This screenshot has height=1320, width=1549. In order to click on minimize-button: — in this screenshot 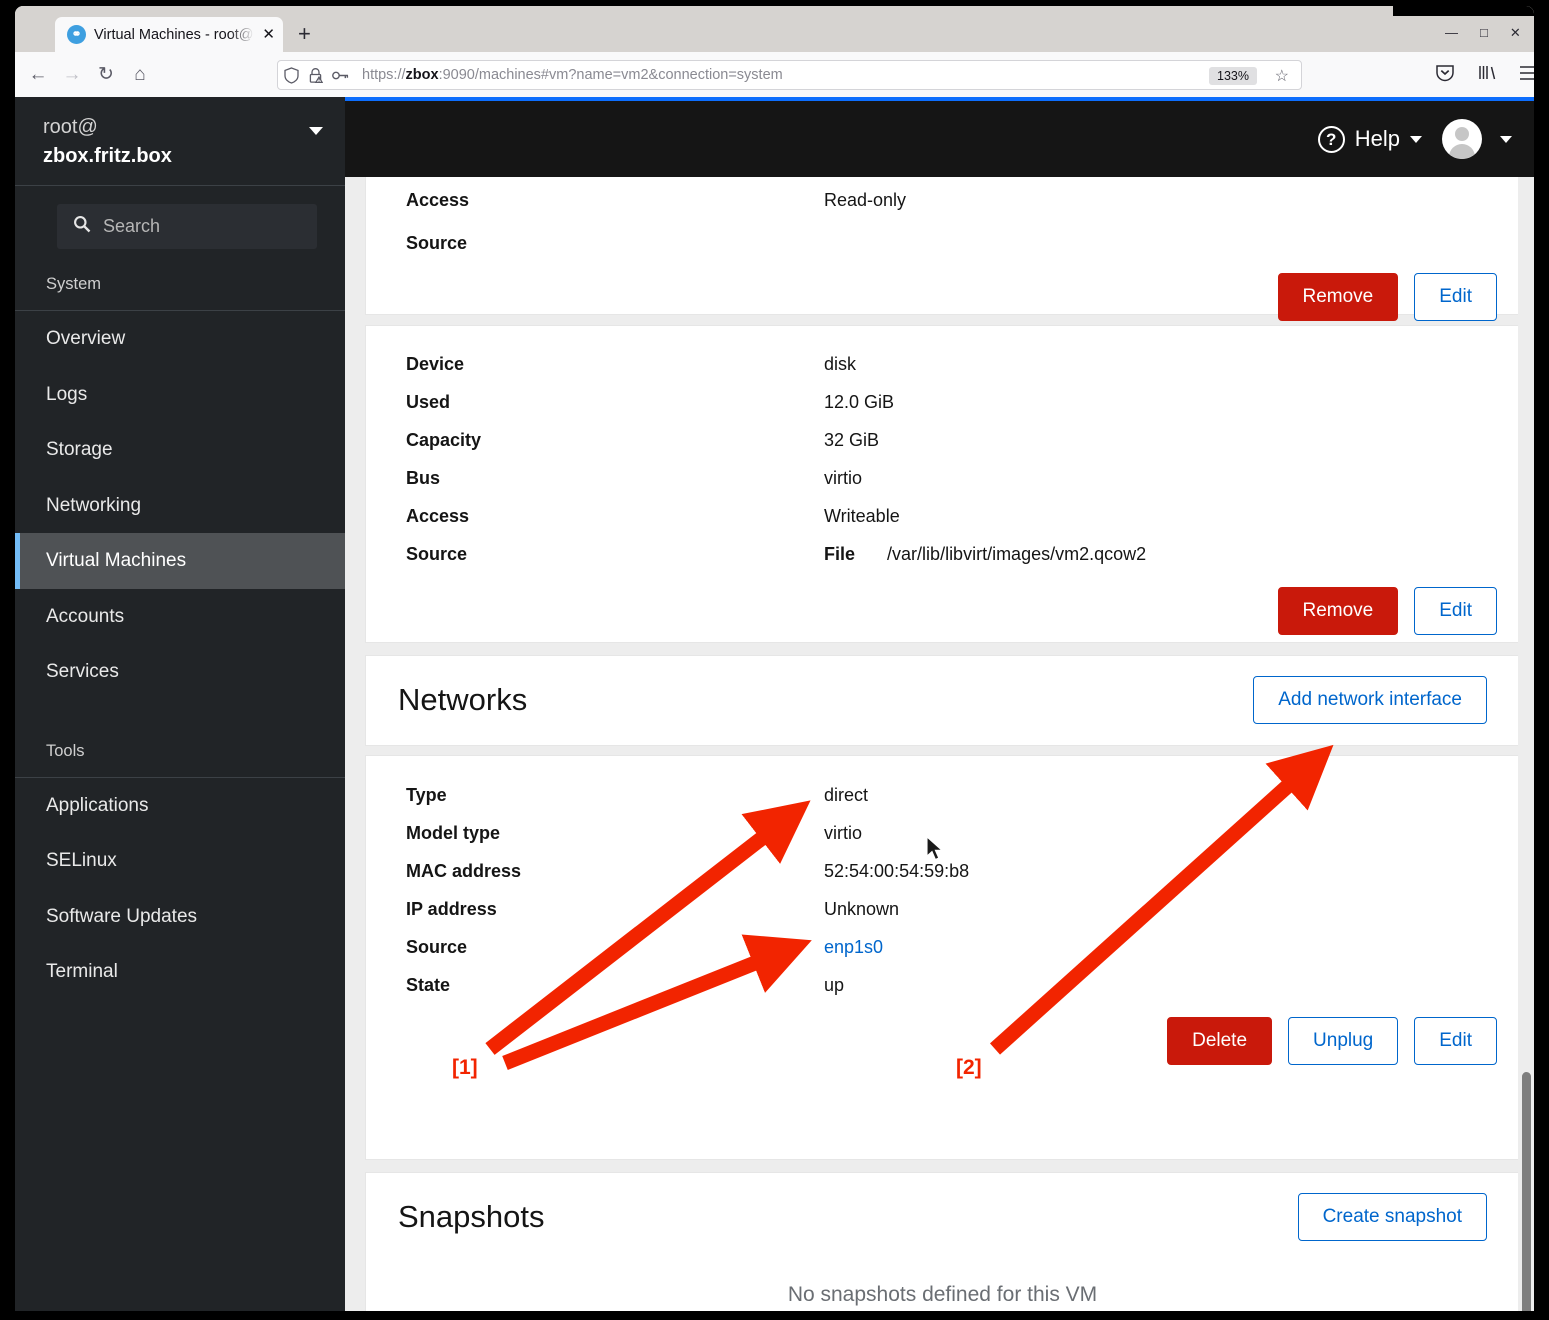, I will do `click(1451, 32)`.